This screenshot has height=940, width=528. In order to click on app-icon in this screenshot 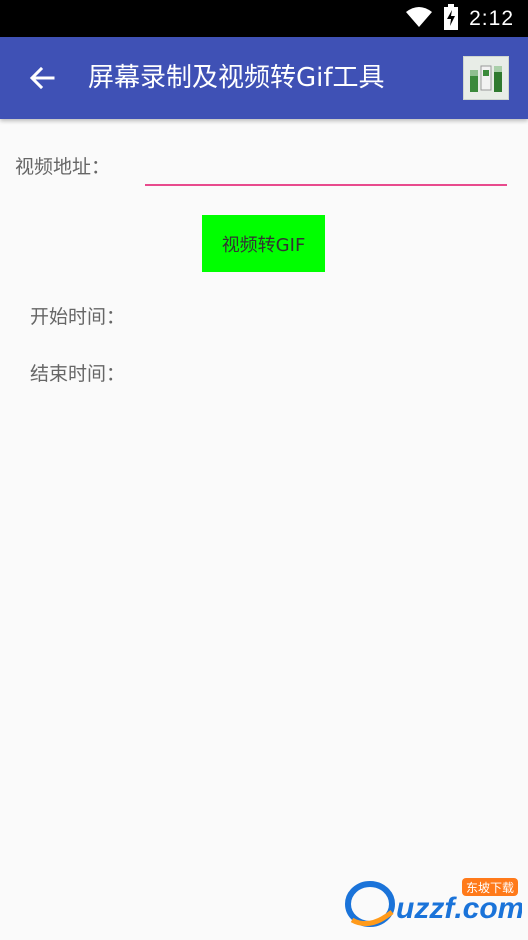, I will do `click(486, 78)`.